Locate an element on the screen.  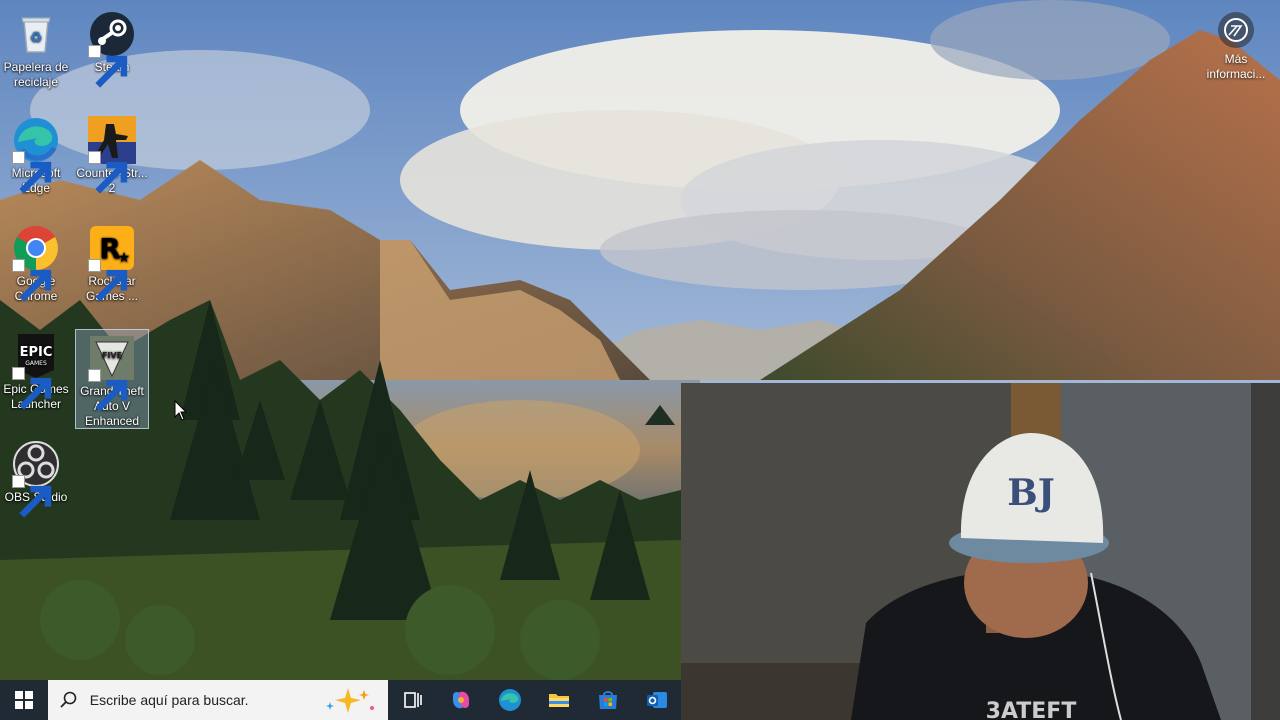
steam-icon is located at coordinates (112, 49).